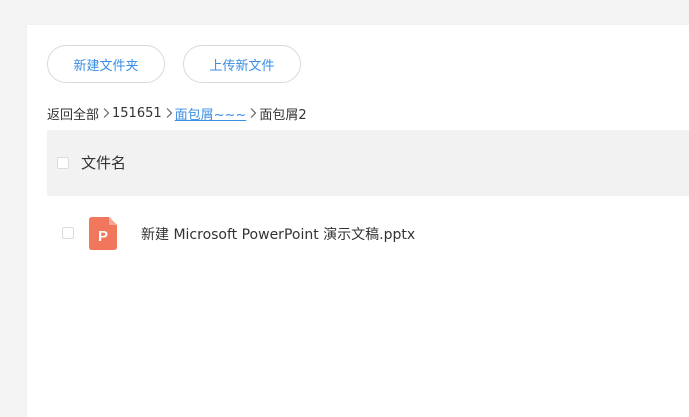 This screenshot has width=689, height=417. I want to click on table-header: 文件名, so click(368, 163).